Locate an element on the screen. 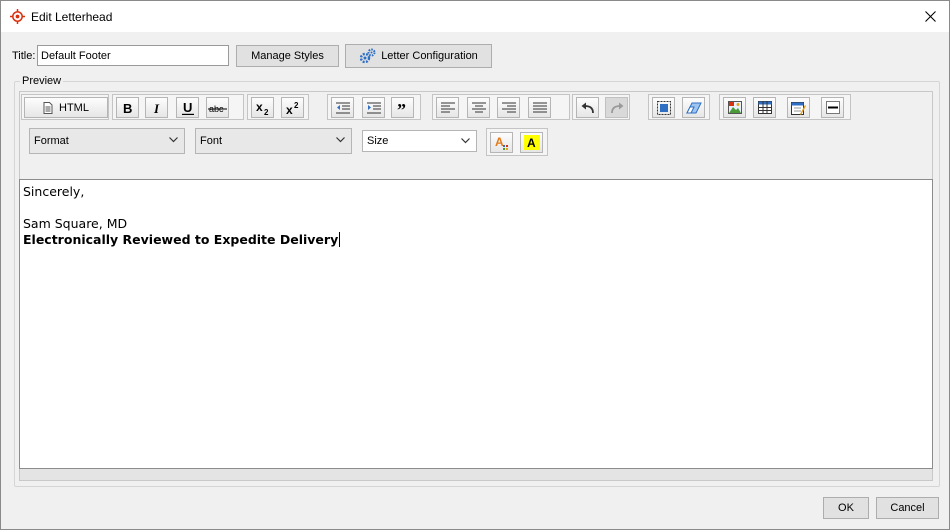 This screenshot has height=530, width=950. outdent-button is located at coordinates (342, 107).